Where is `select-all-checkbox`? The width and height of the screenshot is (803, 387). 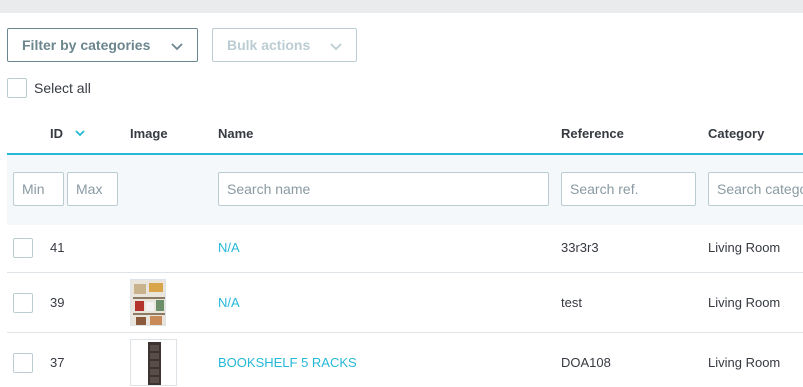
select-all-checkbox is located at coordinates (17, 88).